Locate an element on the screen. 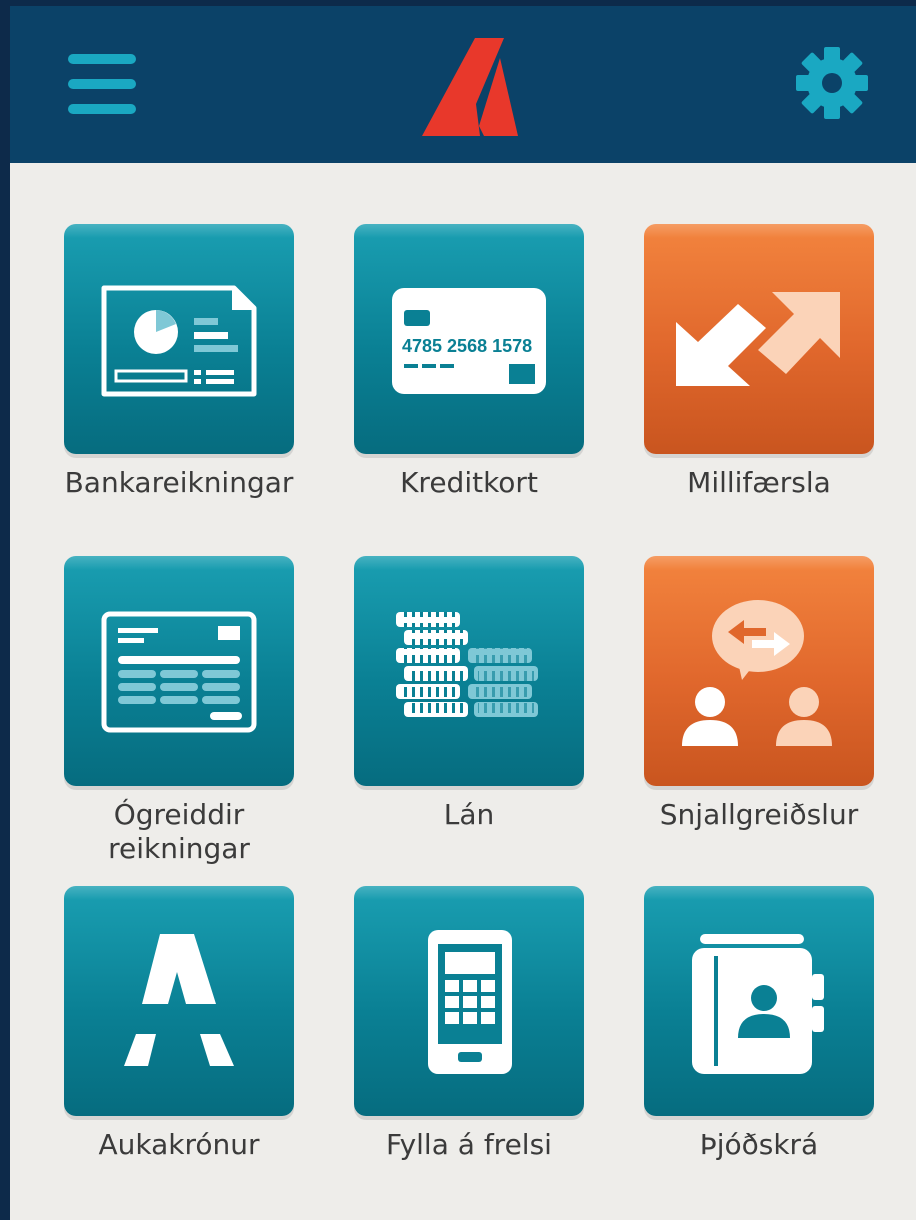 Image resolution: width=916 pixels, height=1220 pixels. account-statement-icon is located at coordinates (179, 341).